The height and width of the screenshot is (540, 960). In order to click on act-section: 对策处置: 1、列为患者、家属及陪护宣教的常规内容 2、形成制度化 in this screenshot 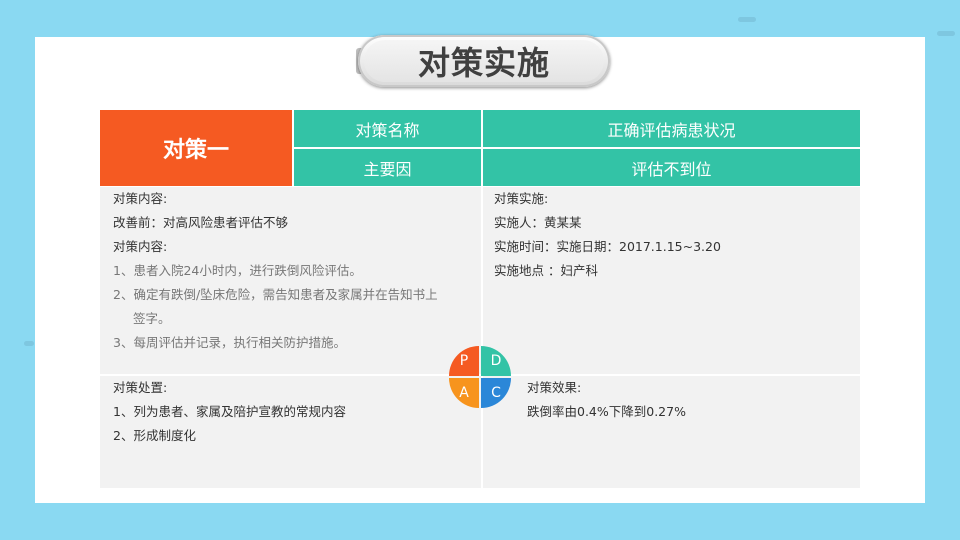, I will do `click(229, 412)`.